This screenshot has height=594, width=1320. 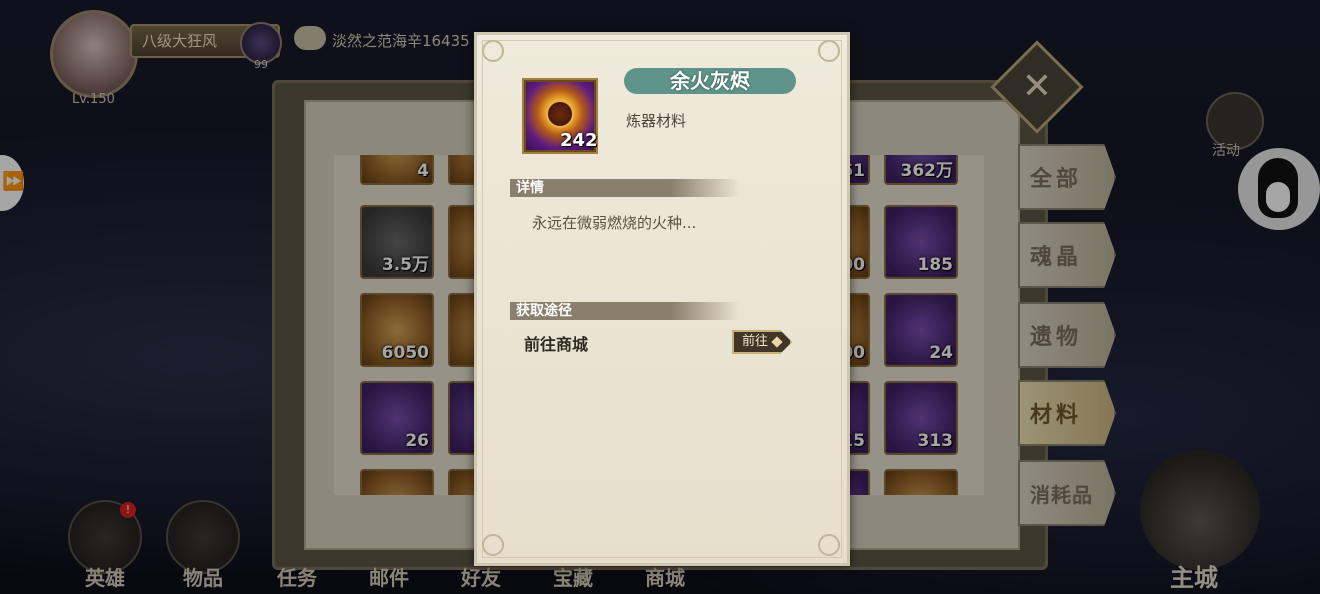 What do you see at coordinates (625, 311) in the screenshot?
I see `source-header: 获取途径` at bounding box center [625, 311].